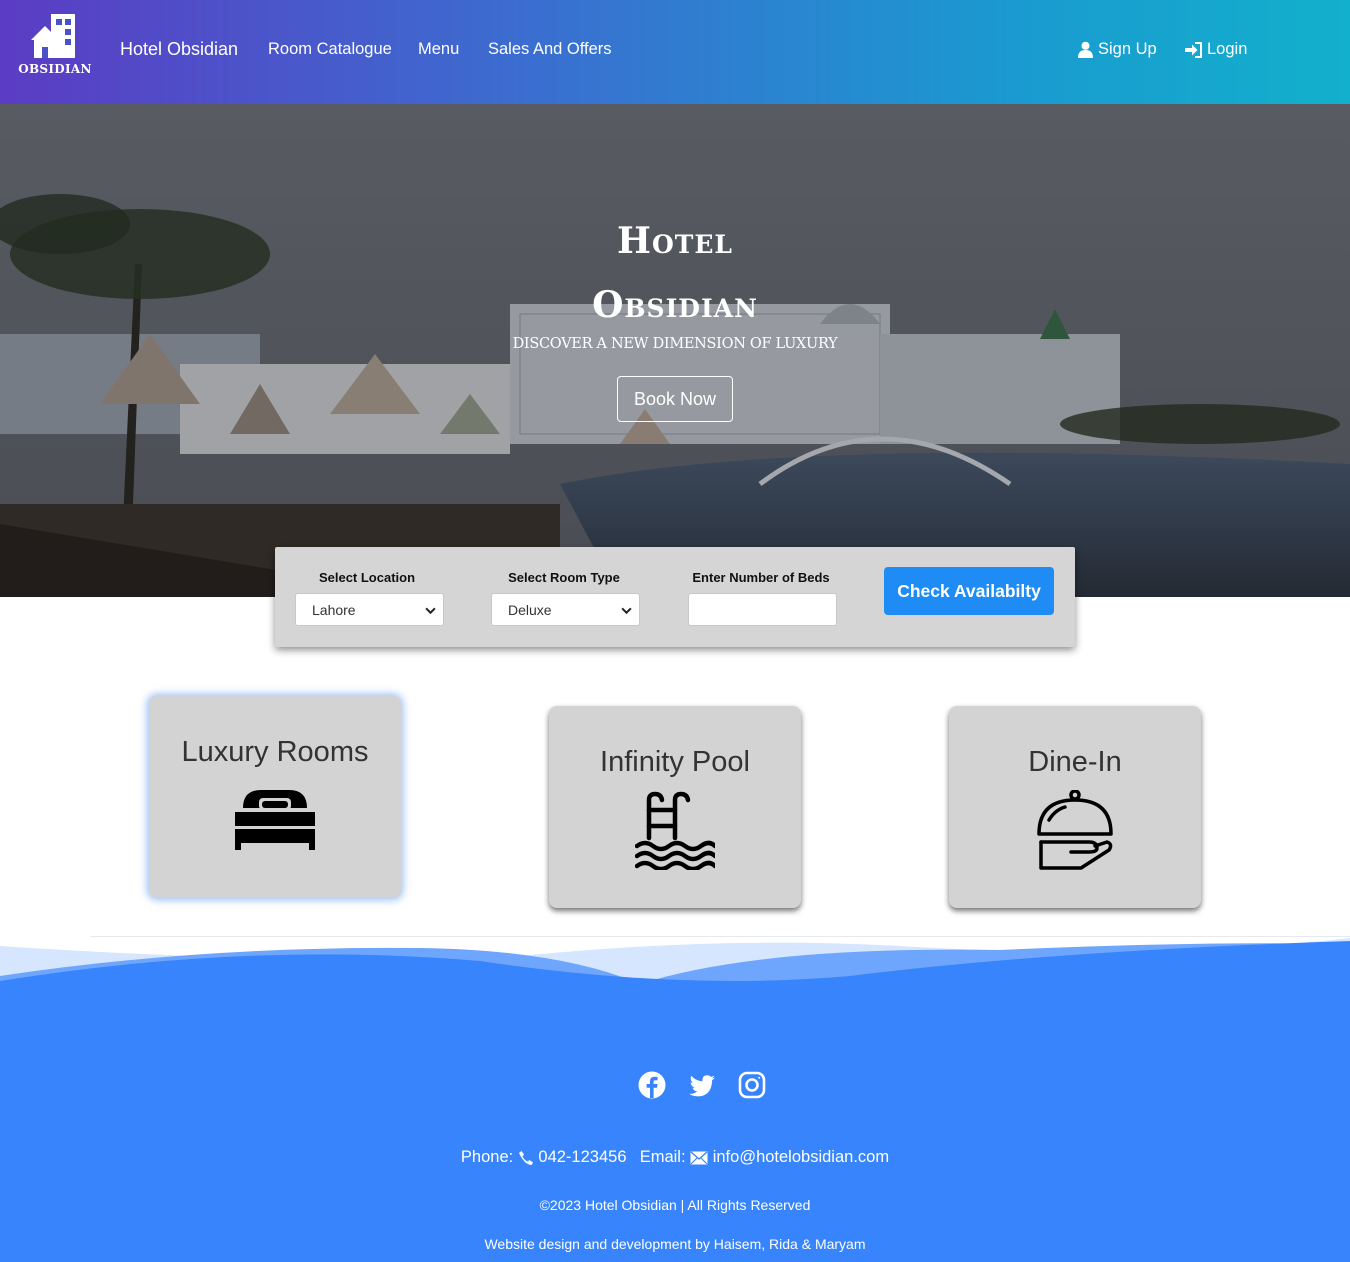 The image size is (1350, 1262). What do you see at coordinates (762, 609) in the screenshot?
I see `beds-input` at bounding box center [762, 609].